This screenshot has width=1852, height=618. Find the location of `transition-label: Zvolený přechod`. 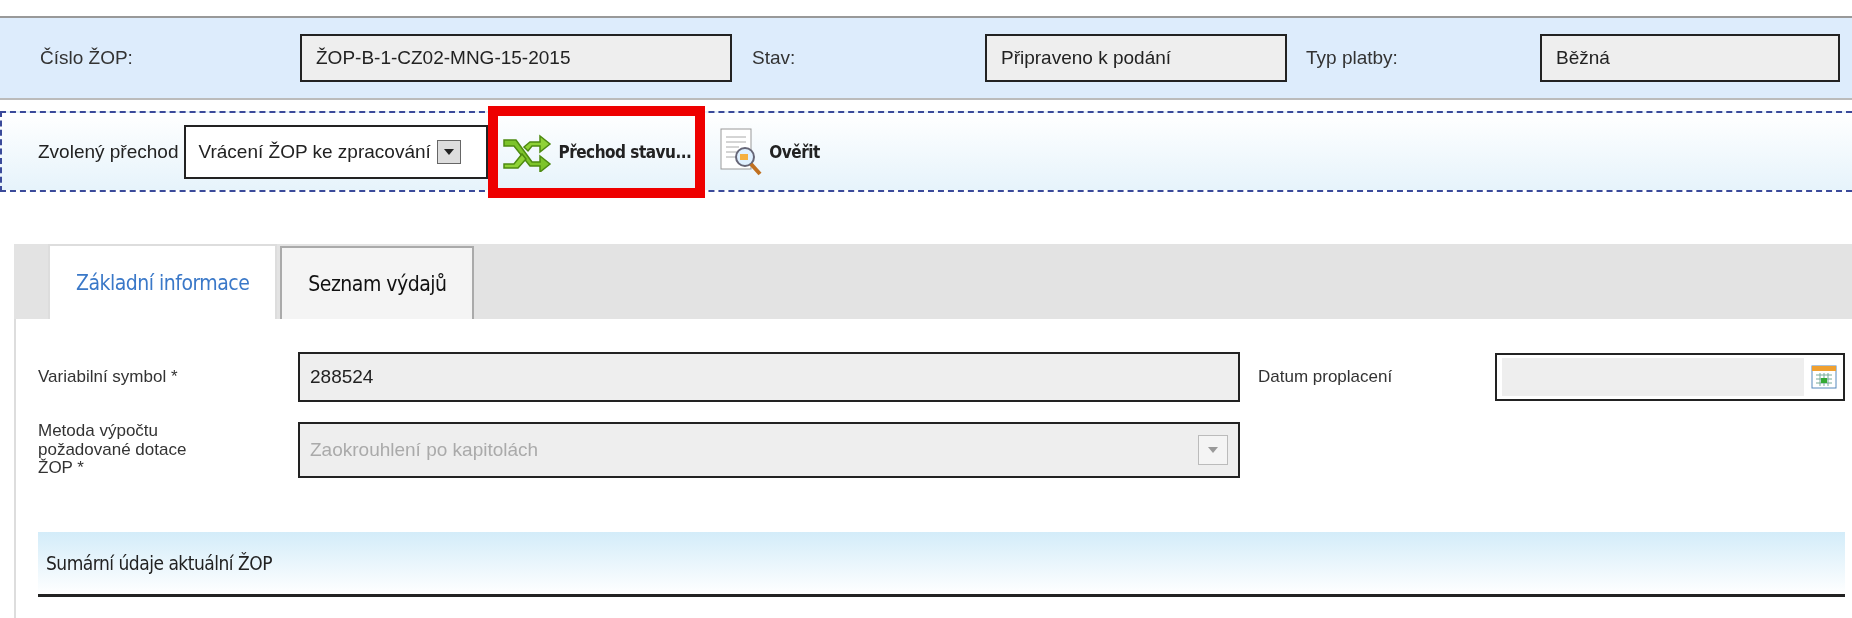

transition-label: Zvolený přechod is located at coordinates (108, 151).